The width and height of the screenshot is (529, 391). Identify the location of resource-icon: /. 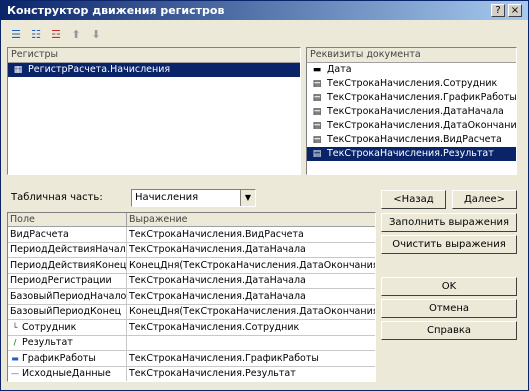
(15, 343).